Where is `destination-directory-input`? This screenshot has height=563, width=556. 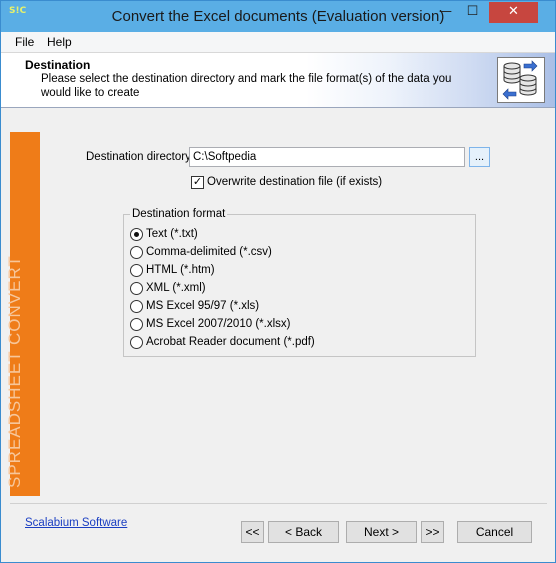 destination-directory-input is located at coordinates (327, 157).